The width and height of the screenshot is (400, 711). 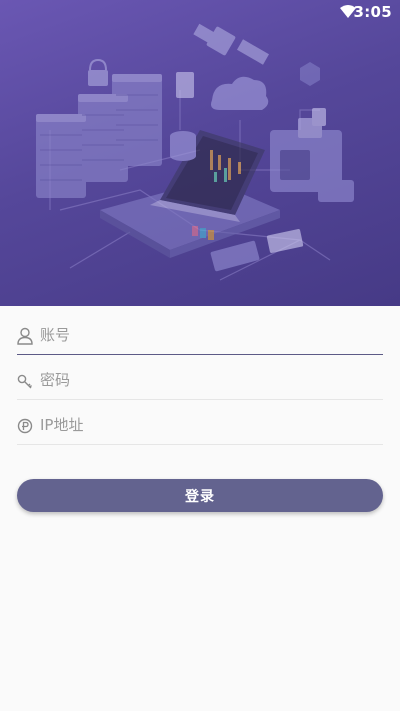 What do you see at coordinates (25, 426) in the screenshot?
I see `ip-icon` at bounding box center [25, 426].